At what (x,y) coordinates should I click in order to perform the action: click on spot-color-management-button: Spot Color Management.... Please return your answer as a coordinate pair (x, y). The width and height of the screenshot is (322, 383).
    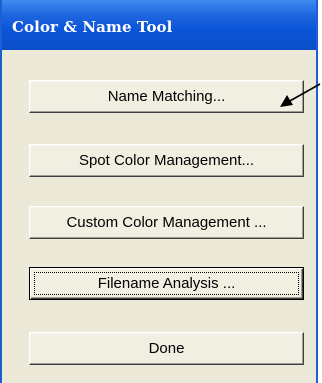
    Looking at the image, I should click on (166, 160).